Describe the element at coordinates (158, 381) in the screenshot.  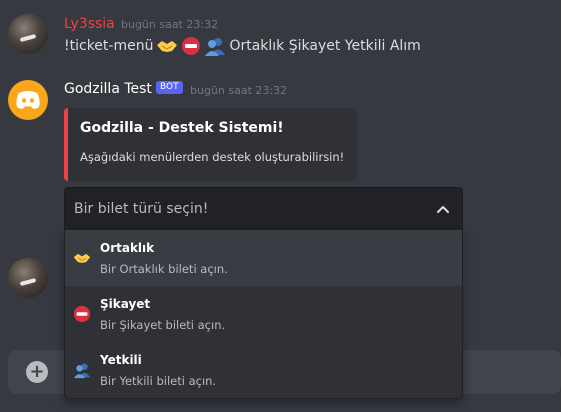
I see `option-description: Bir Yetkili bileti açın.` at that location.